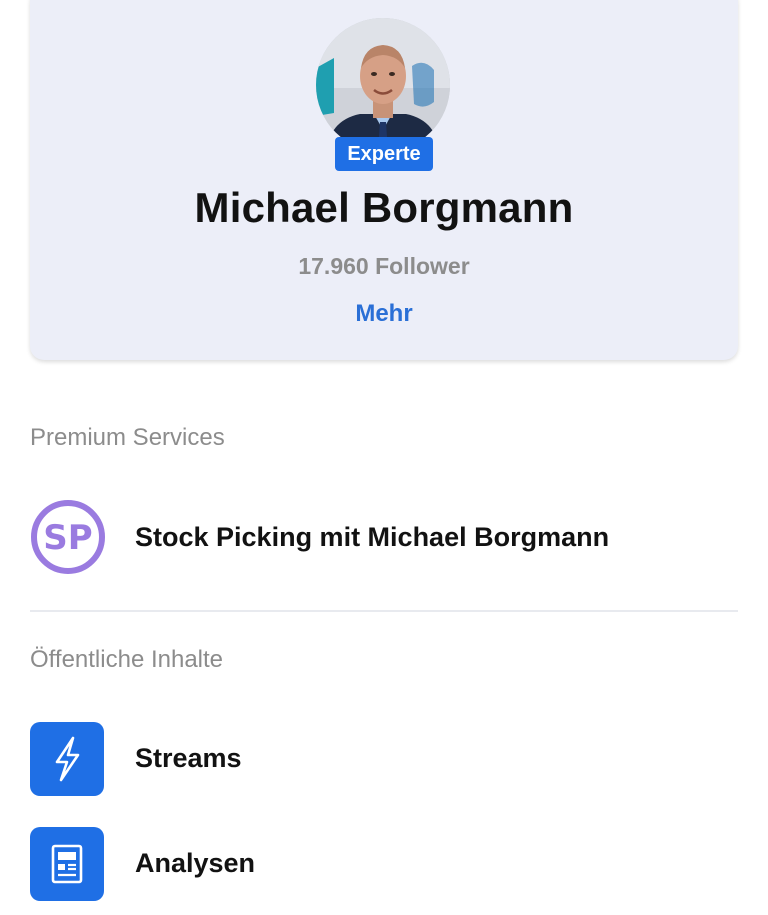 This screenshot has width=768, height=915. I want to click on public-item-streams: Streams, so click(384, 758).